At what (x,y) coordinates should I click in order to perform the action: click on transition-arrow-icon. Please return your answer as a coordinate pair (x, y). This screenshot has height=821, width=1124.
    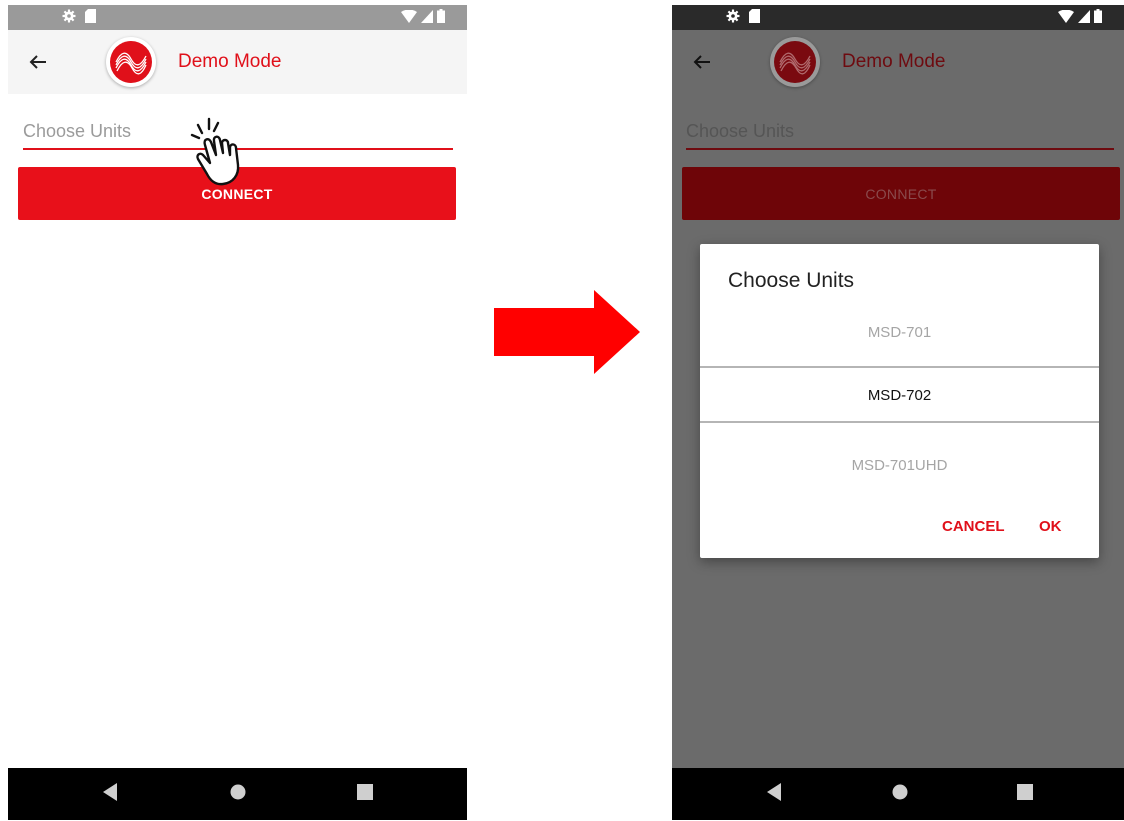
    Looking at the image, I should click on (567, 332).